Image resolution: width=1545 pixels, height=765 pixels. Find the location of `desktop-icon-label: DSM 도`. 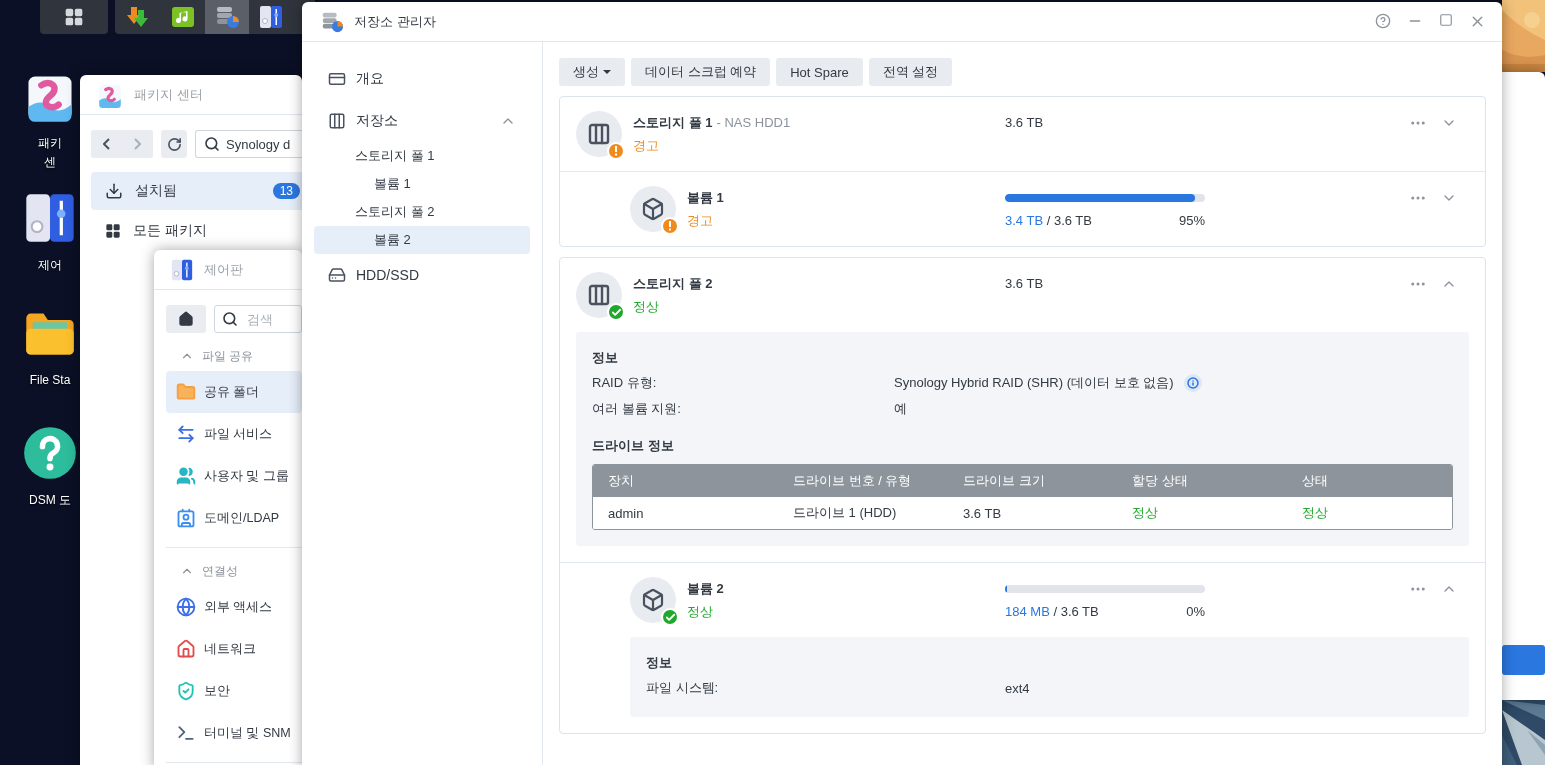

desktop-icon-label: DSM 도 is located at coordinates (50, 500).